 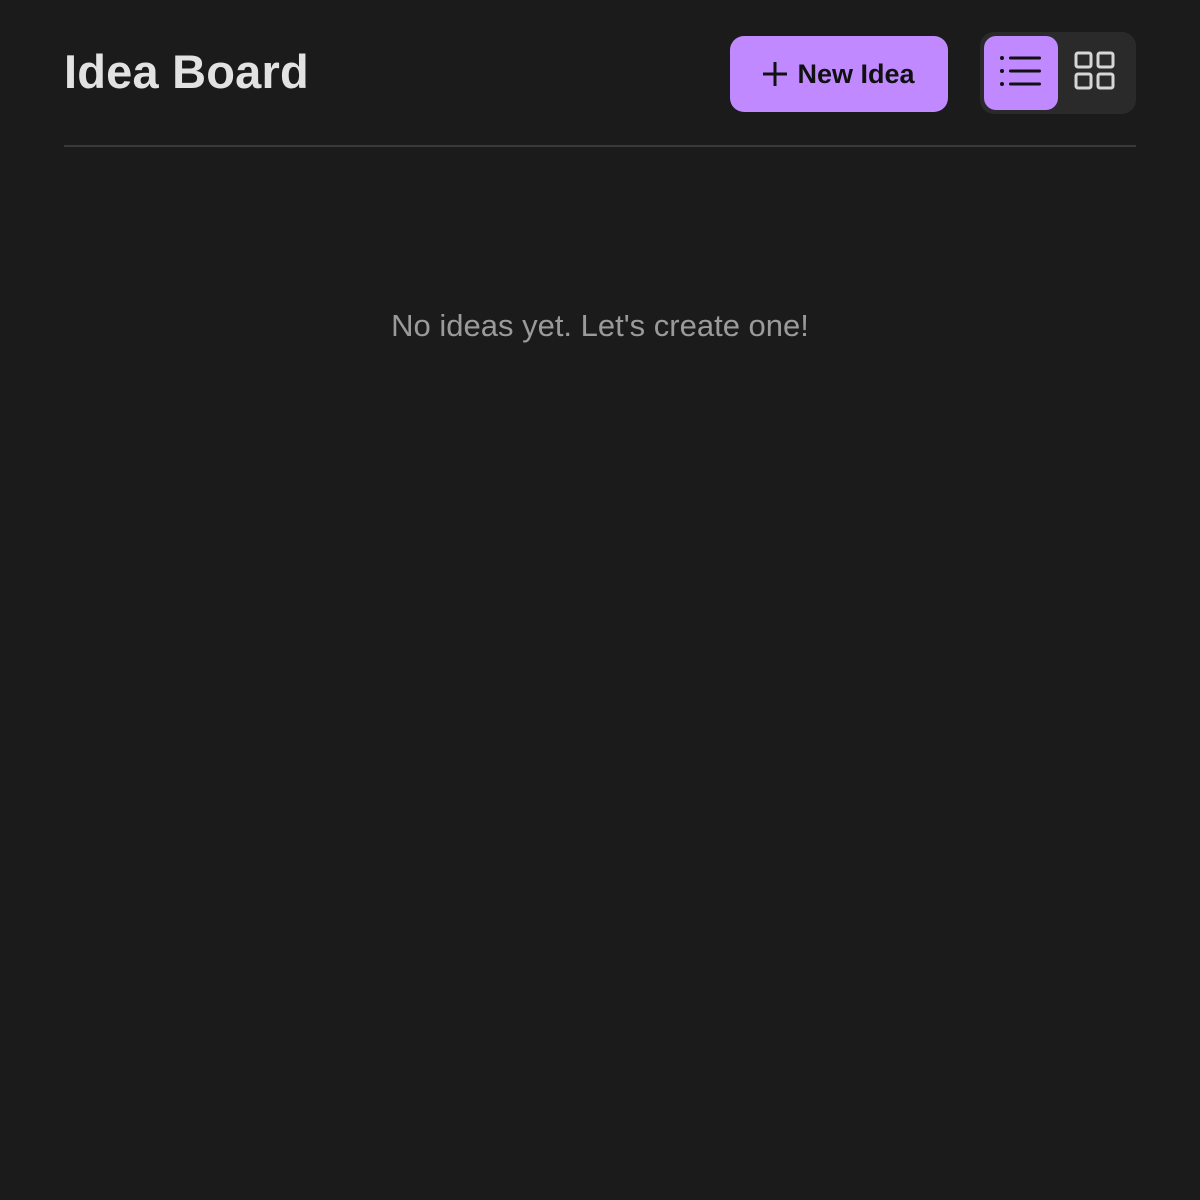 I want to click on list-icon, so click(x=1021, y=73).